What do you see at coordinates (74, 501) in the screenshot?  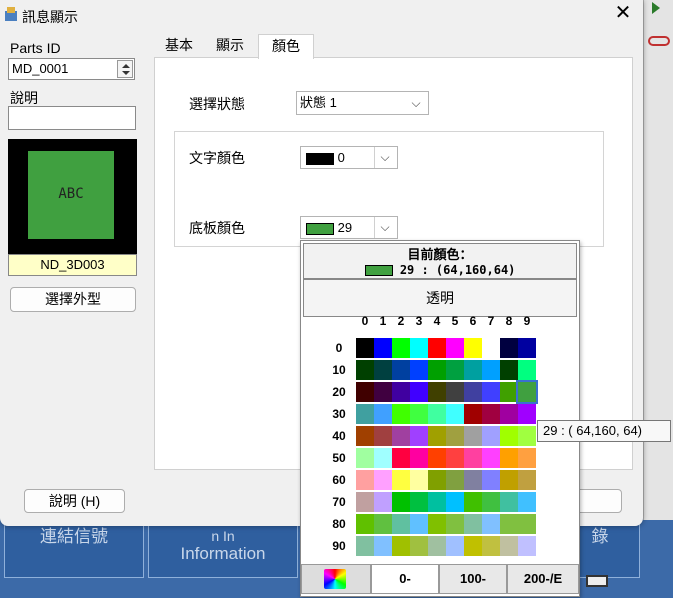 I see `help-button: 說明 (H)` at bounding box center [74, 501].